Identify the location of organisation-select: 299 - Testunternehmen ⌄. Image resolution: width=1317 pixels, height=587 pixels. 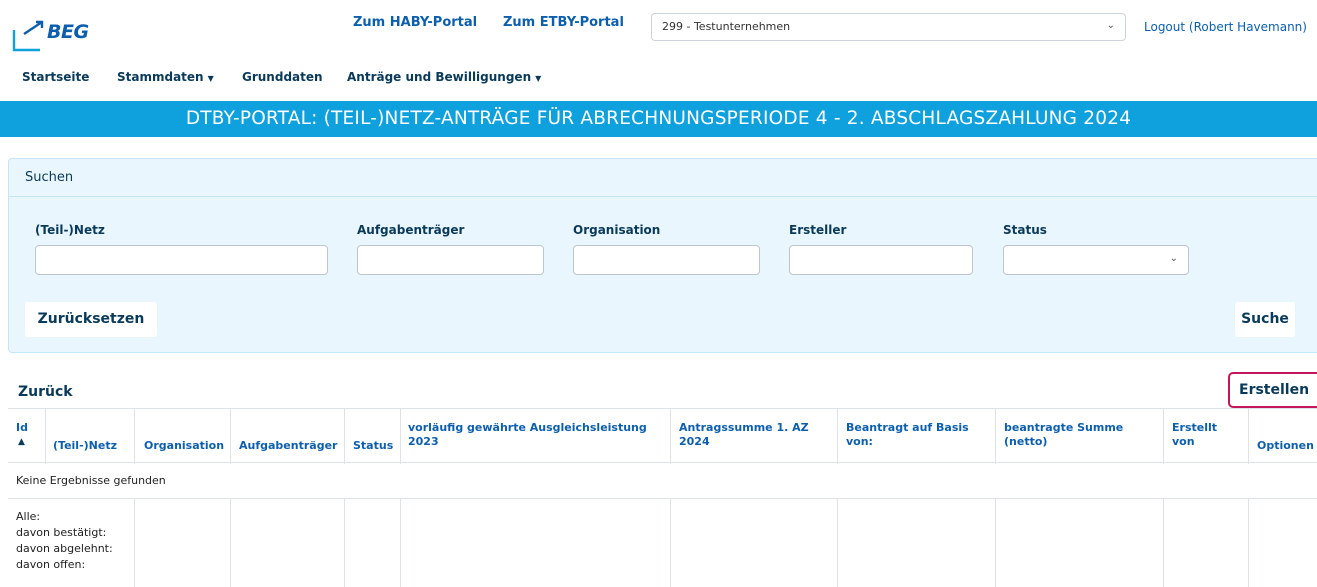
(888, 27).